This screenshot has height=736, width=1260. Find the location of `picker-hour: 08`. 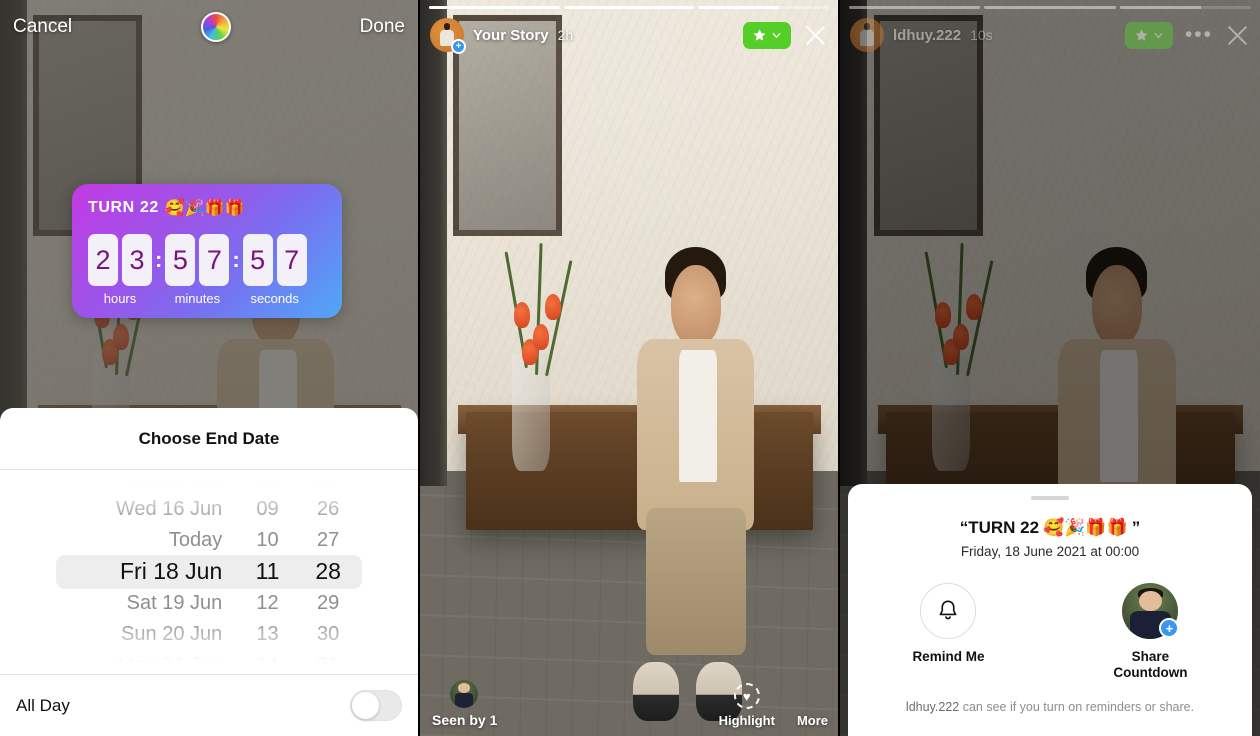

picker-hour: 08 is located at coordinates (267, 479).